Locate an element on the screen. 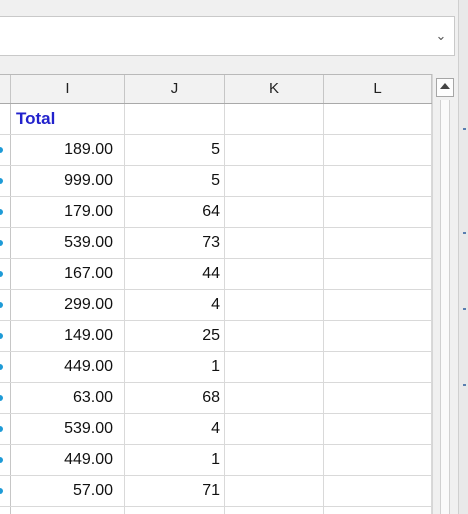 This screenshot has height=514, width=468. cell-total-label: Total is located at coordinates (68, 119).